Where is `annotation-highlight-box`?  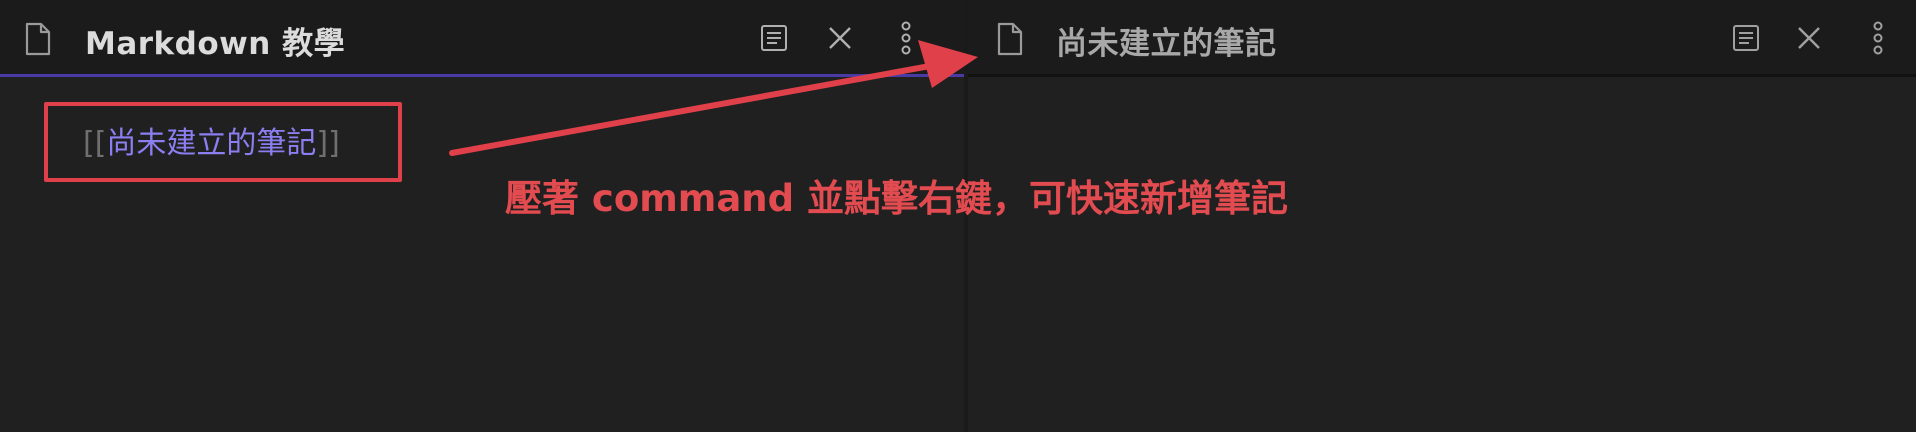
annotation-highlight-box is located at coordinates (223, 142).